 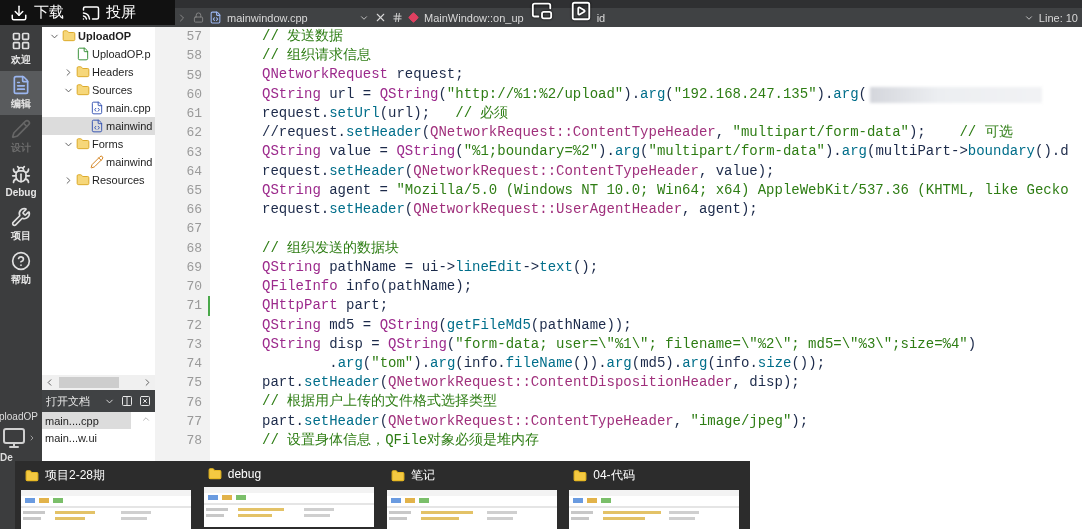 I want to click on tree-item: Forms, so click(x=98, y=144).